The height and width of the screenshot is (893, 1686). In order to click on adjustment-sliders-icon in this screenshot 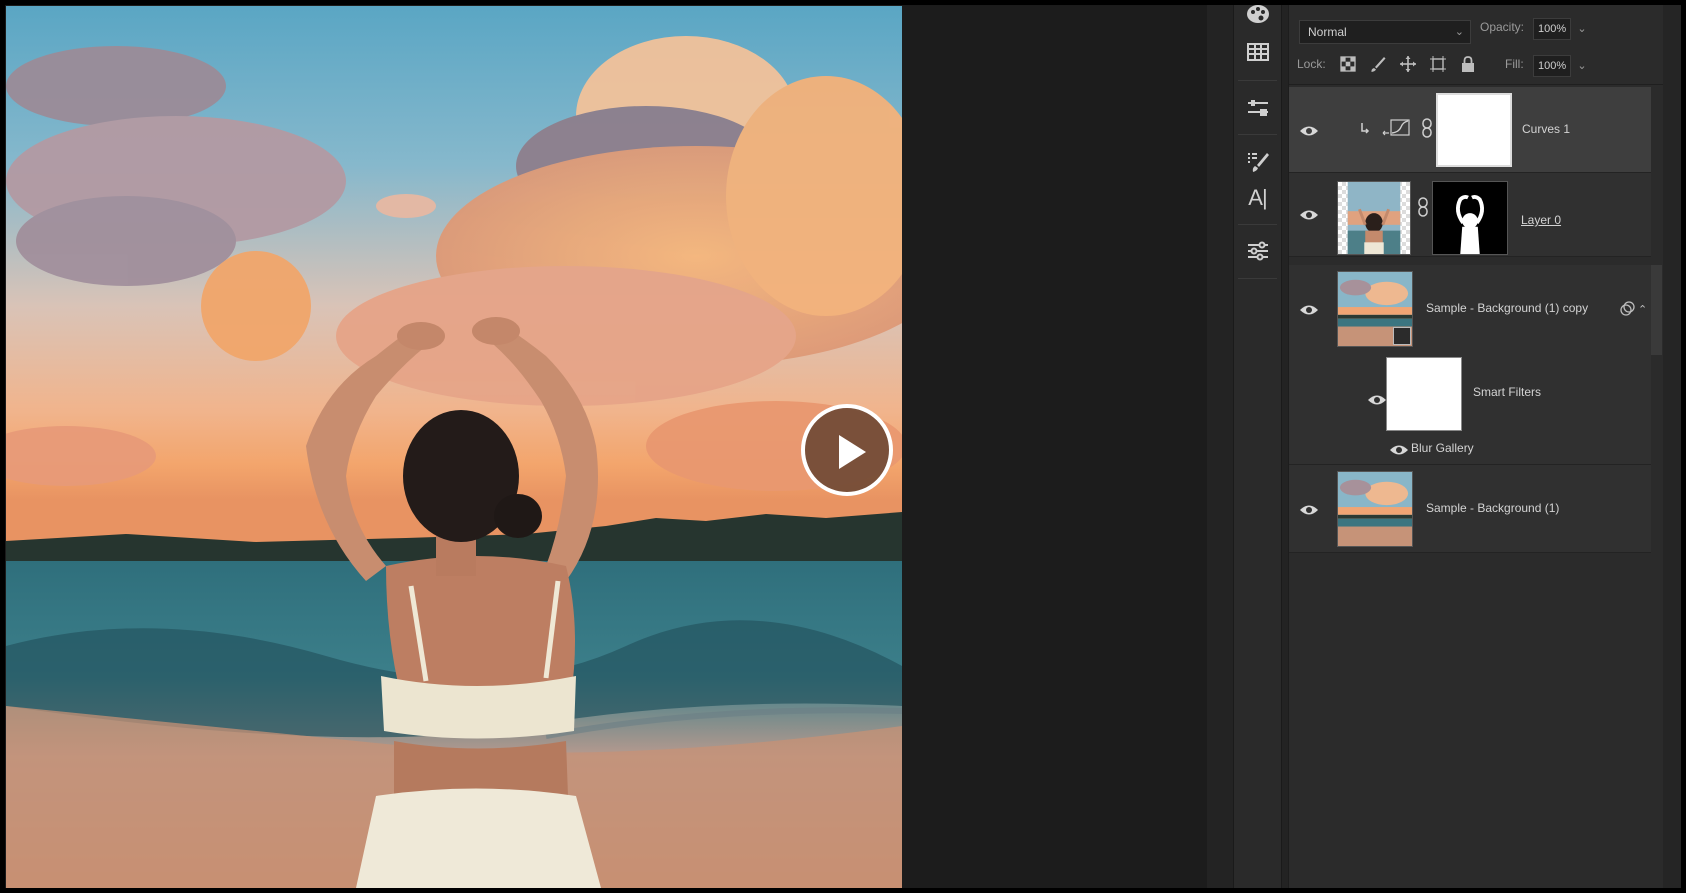, I will do `click(1257, 108)`.